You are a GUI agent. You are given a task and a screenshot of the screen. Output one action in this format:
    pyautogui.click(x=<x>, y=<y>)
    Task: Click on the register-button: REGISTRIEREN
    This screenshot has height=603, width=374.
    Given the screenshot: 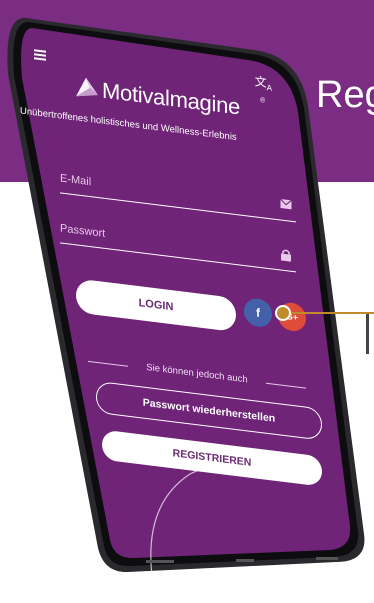 What is the action you would take?
    pyautogui.click(x=212, y=458)
    